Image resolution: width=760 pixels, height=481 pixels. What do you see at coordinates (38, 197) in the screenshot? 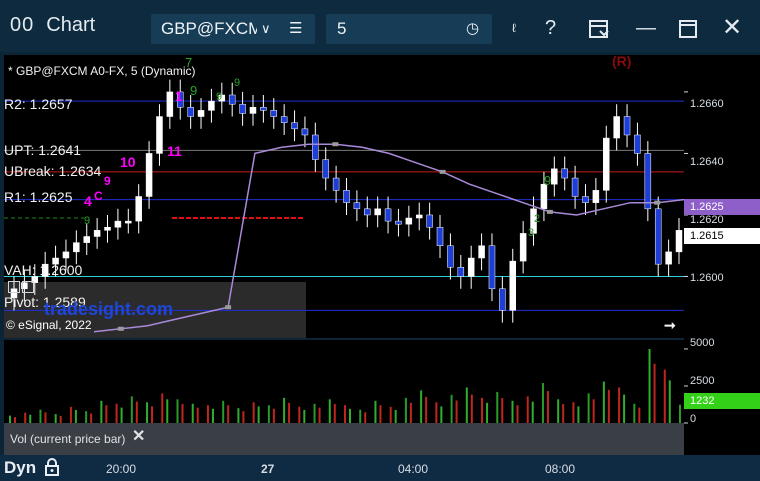
I see `level-label-r1: R1: 1.2625` at bounding box center [38, 197].